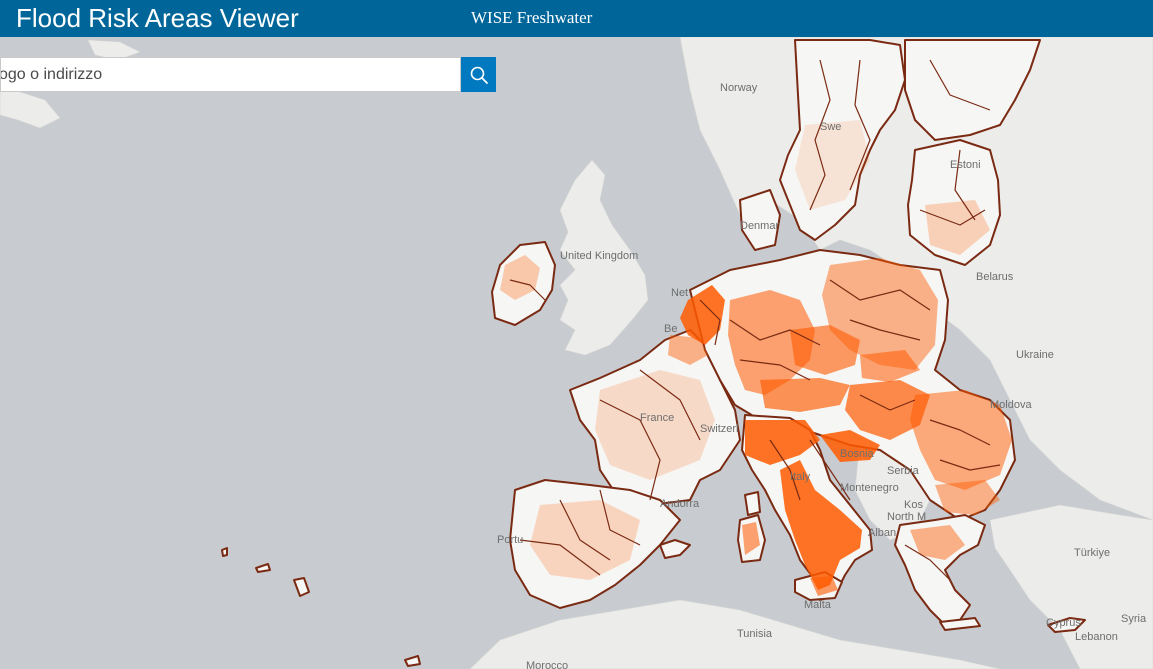 The width and height of the screenshot is (1153, 669). I want to click on label-montenegro: Montenegro, so click(869, 488).